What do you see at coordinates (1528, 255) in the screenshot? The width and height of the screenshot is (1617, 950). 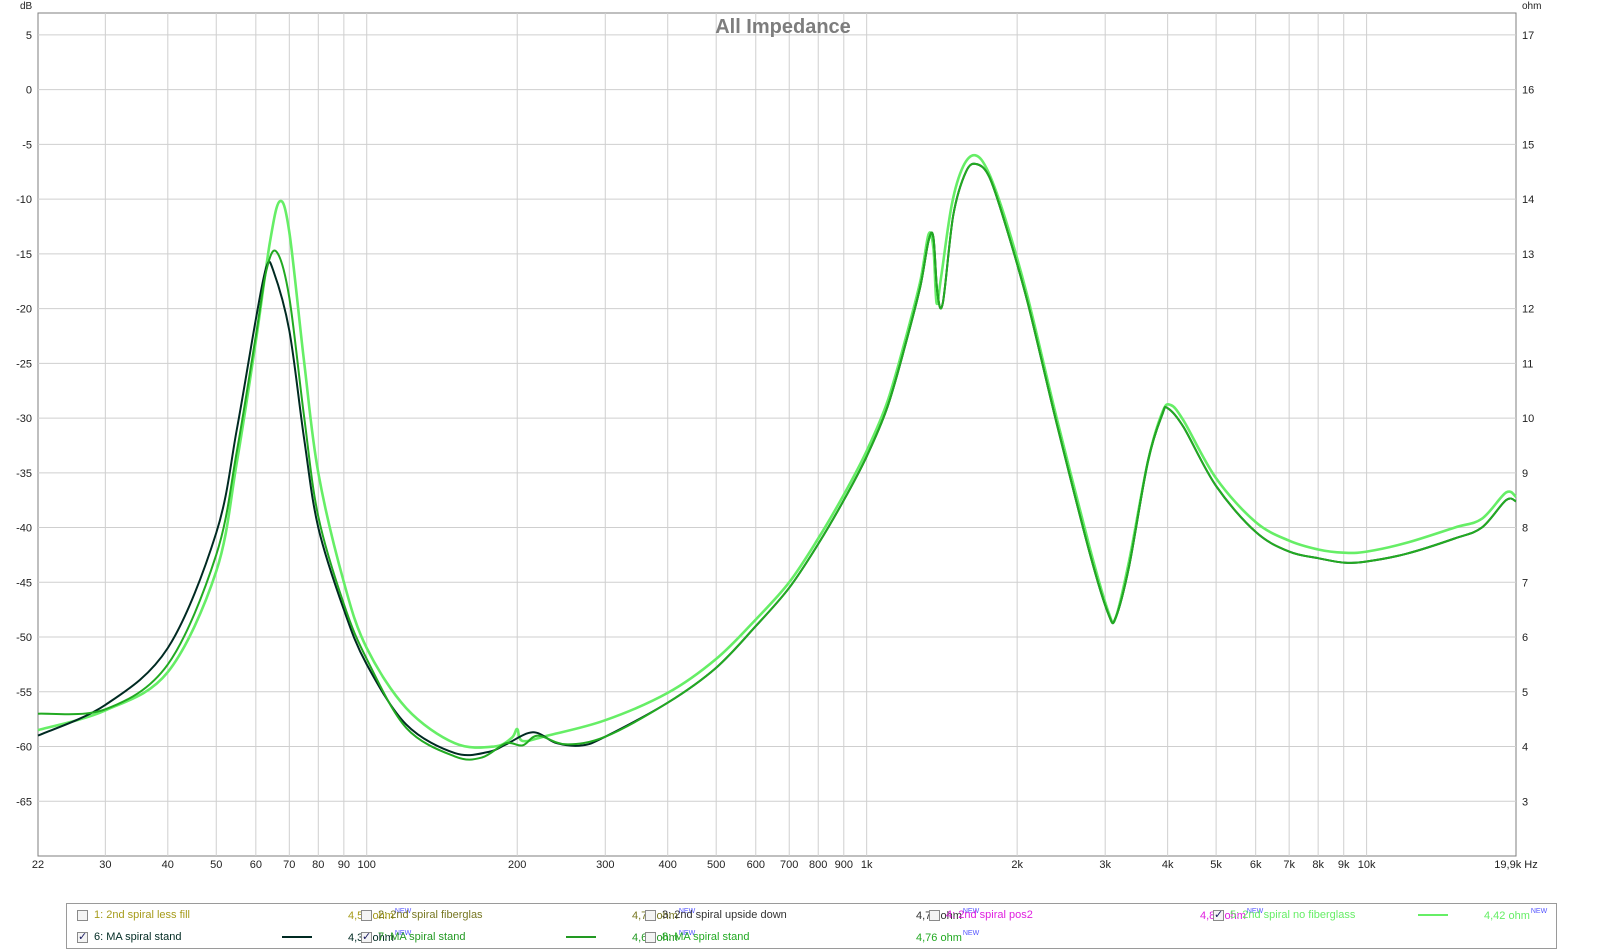 I see `y-right-tick-label: 13` at bounding box center [1528, 255].